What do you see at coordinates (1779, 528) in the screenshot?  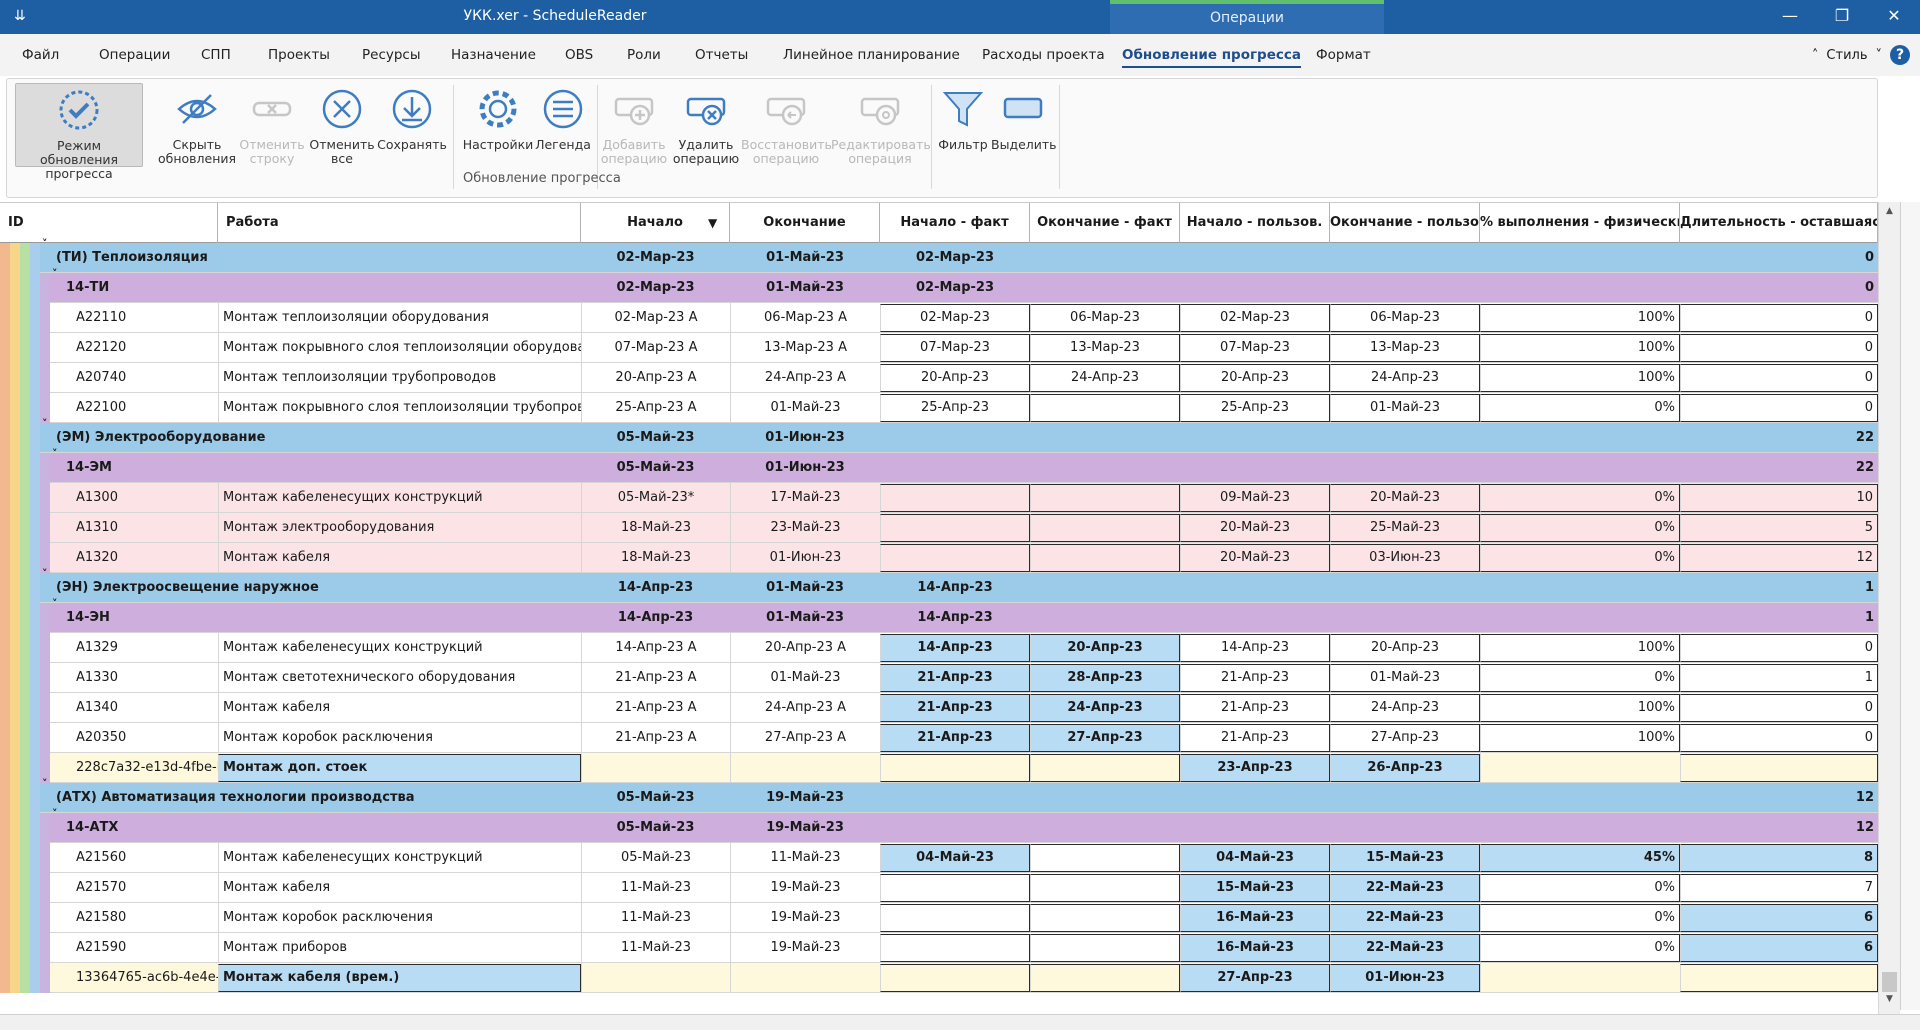 I see `cell-rem: 5` at bounding box center [1779, 528].